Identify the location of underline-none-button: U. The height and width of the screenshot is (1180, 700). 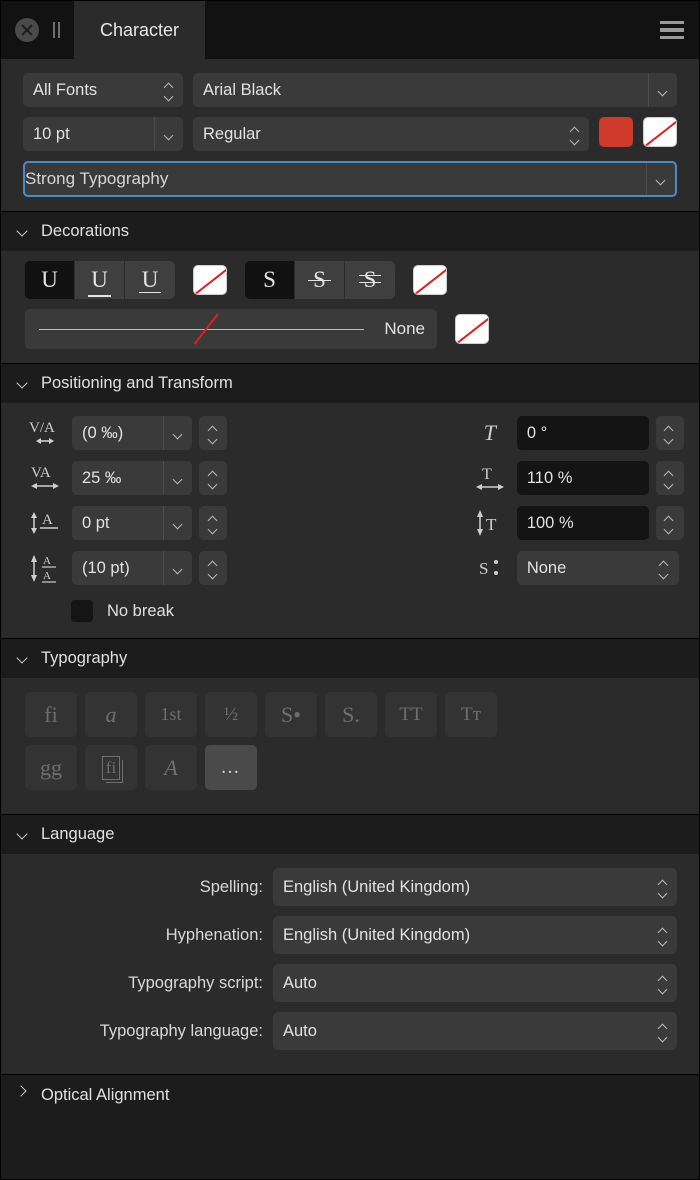
(50, 280).